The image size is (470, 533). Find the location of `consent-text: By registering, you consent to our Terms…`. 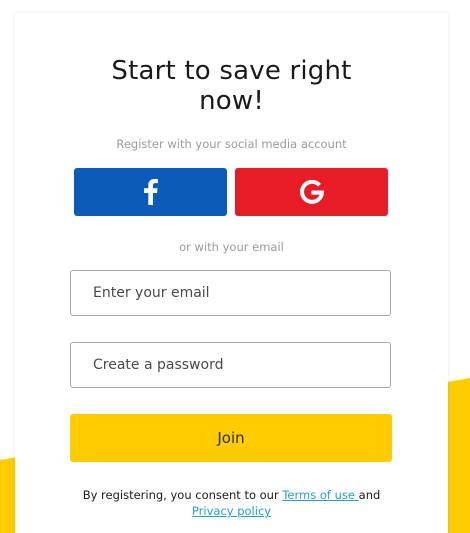

consent-text: By registering, you consent to our Terms… is located at coordinates (231, 503).